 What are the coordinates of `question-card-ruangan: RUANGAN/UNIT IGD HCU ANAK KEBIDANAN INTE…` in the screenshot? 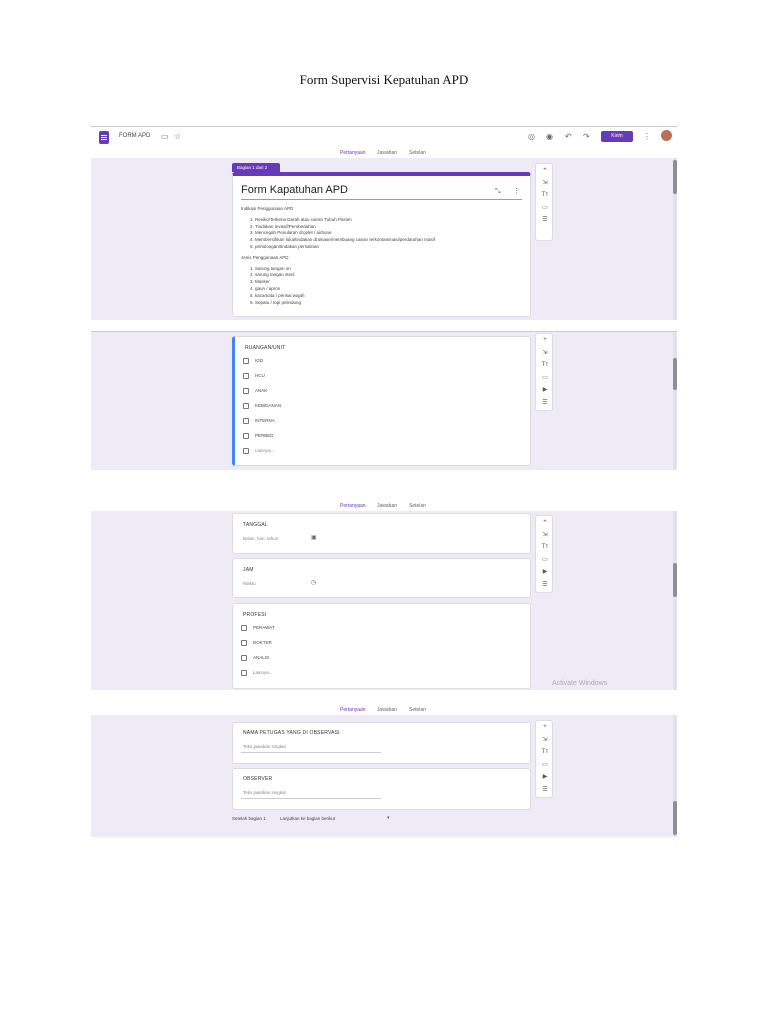 It's located at (381, 401).